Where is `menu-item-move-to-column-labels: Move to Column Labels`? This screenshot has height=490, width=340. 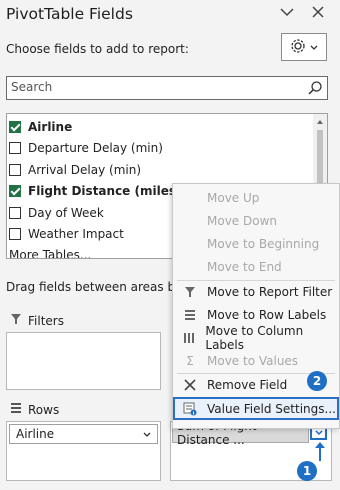
menu-item-move-to-column-labels: Move to Column Labels is located at coordinates (256, 337).